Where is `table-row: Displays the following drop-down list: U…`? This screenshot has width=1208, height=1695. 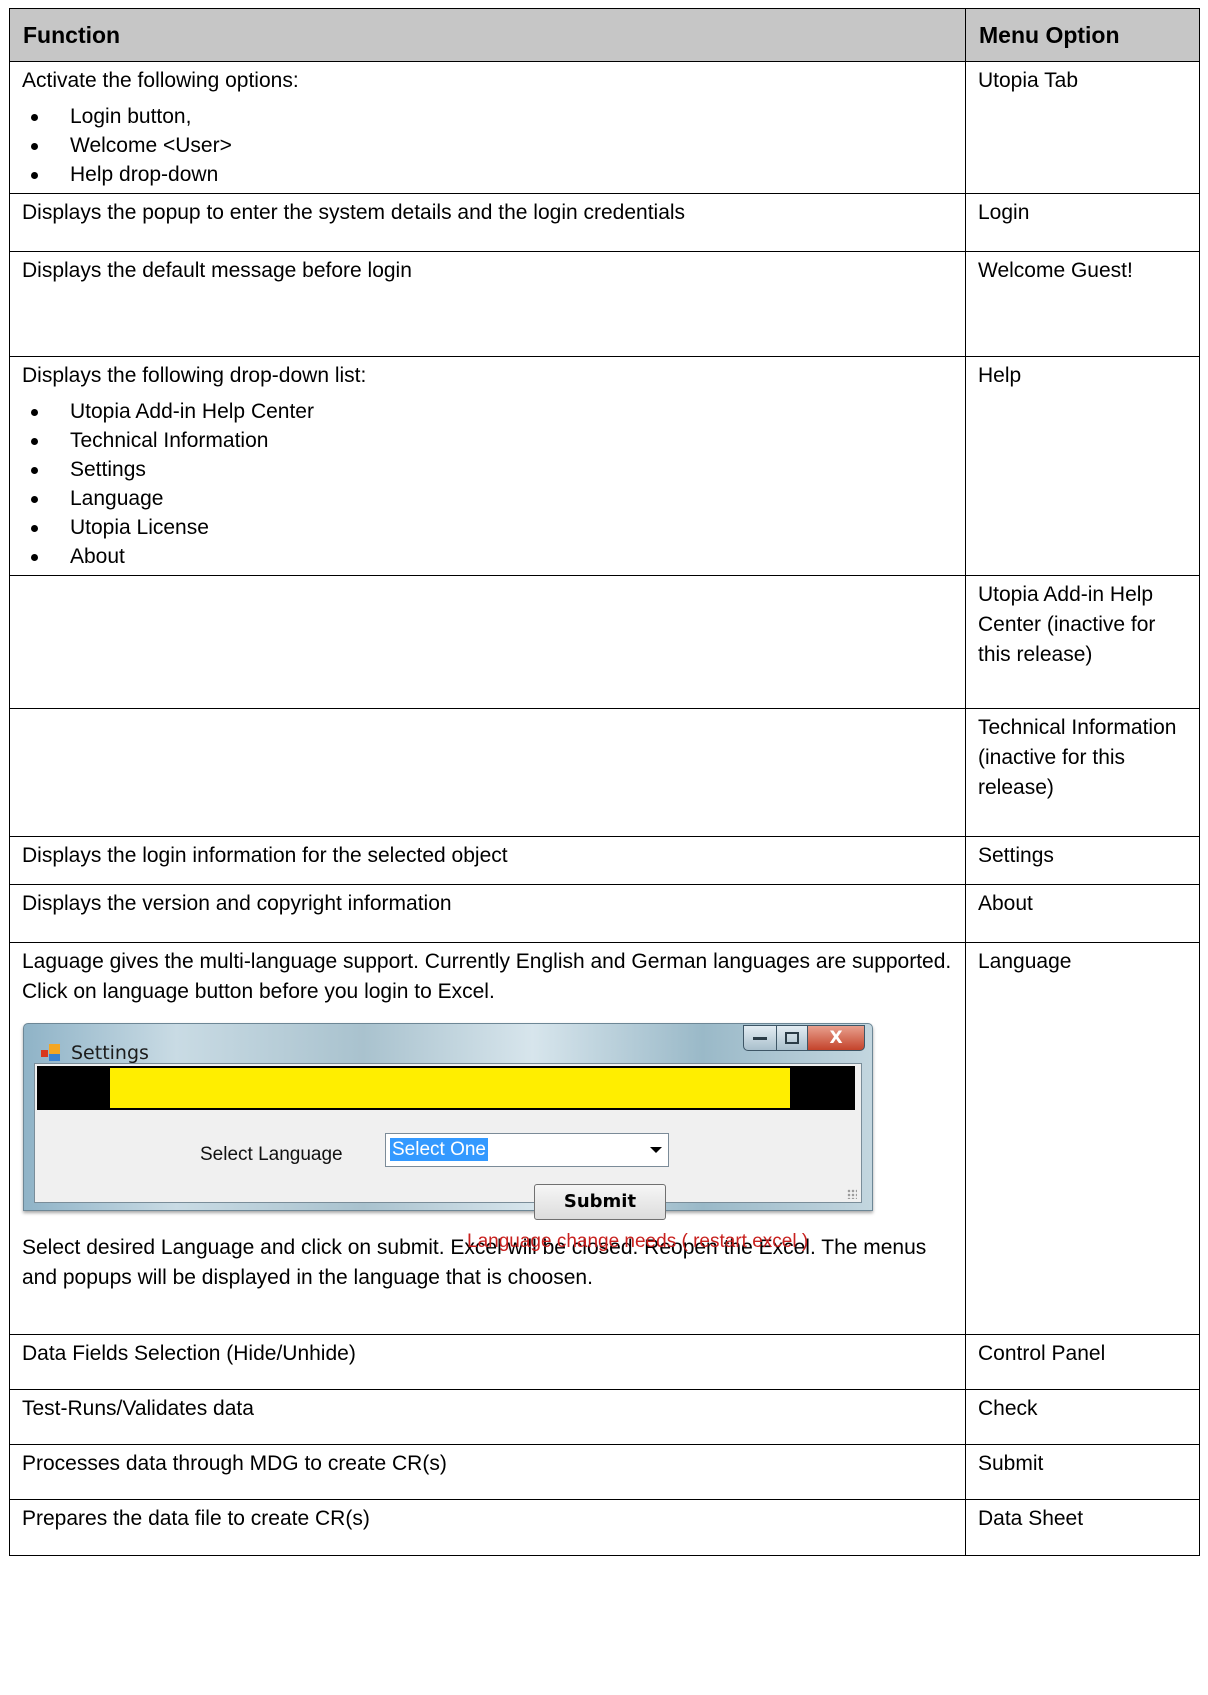 table-row: Displays the following drop-down list: U… is located at coordinates (604, 466).